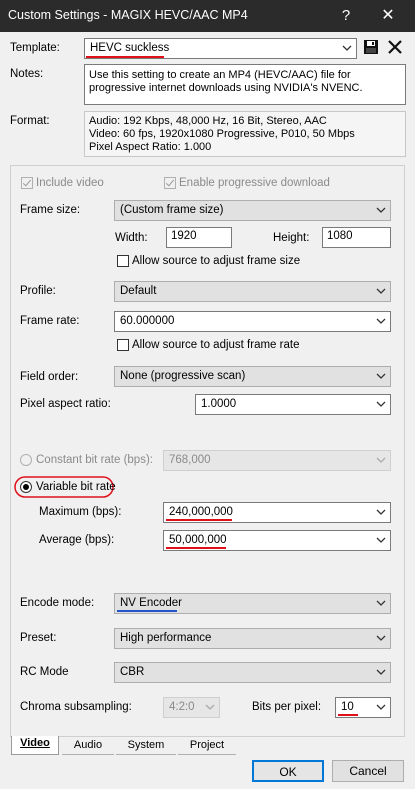  What do you see at coordinates (94, 460) in the screenshot?
I see `constant-bitrate-label: Constant bit rate (bps):` at bounding box center [94, 460].